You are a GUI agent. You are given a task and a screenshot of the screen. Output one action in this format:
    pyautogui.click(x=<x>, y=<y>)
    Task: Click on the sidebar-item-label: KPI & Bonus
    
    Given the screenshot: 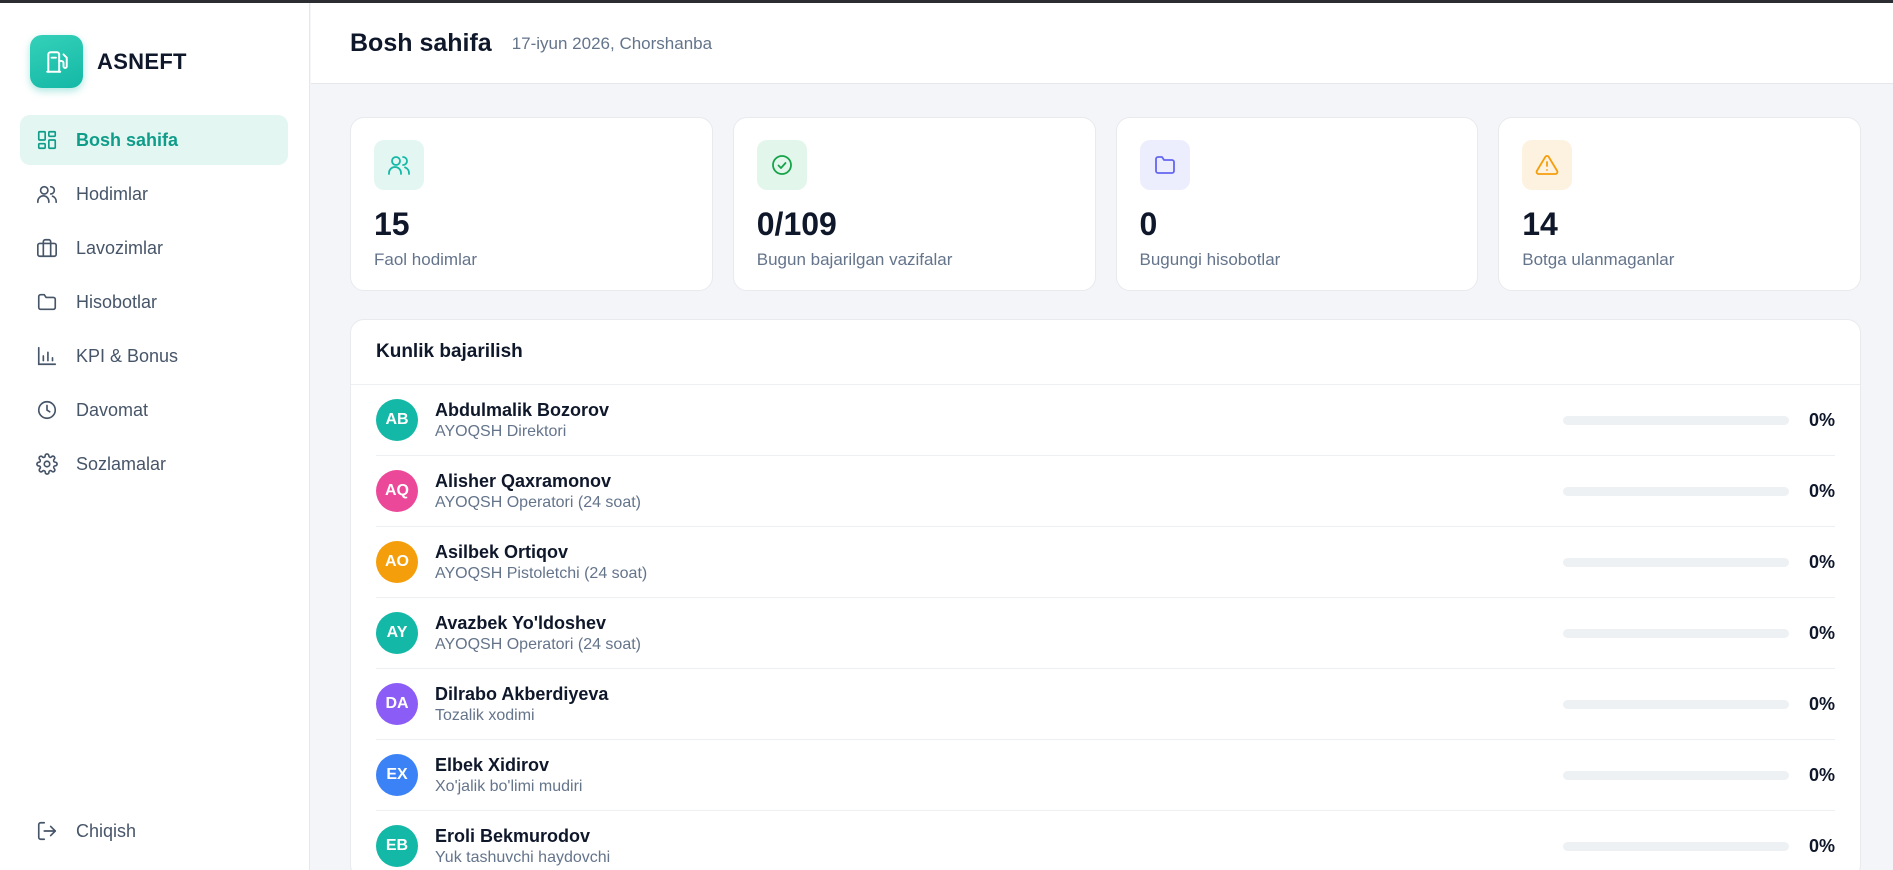 What is the action you would take?
    pyautogui.click(x=127, y=355)
    